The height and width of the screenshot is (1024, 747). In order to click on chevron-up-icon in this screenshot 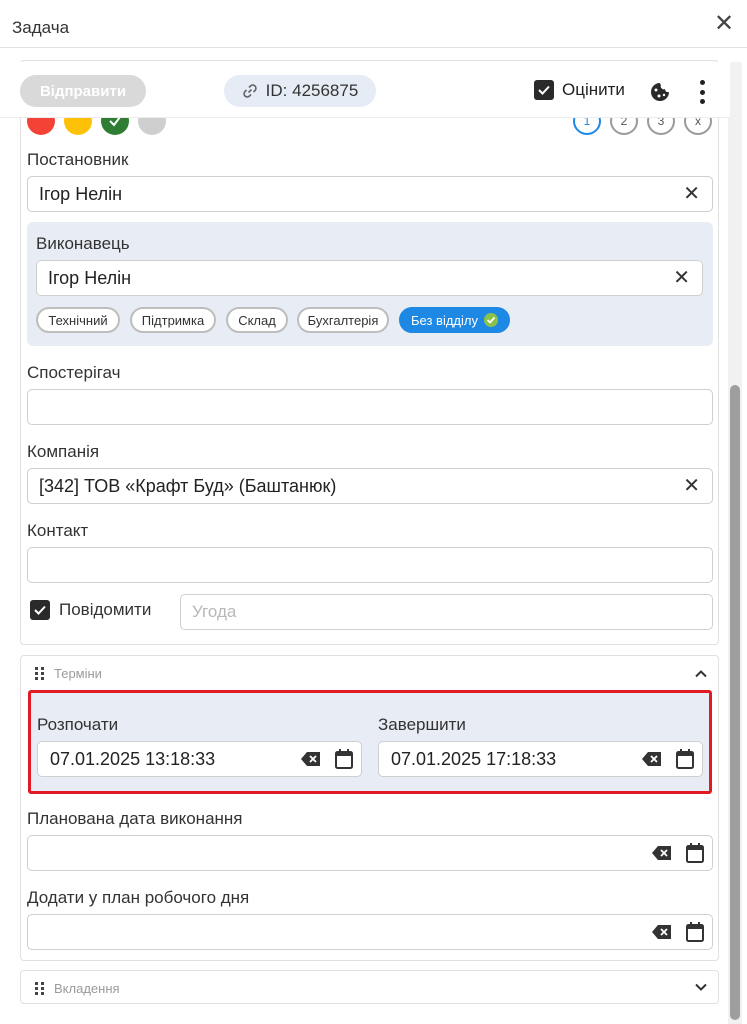, I will do `click(701, 674)`.